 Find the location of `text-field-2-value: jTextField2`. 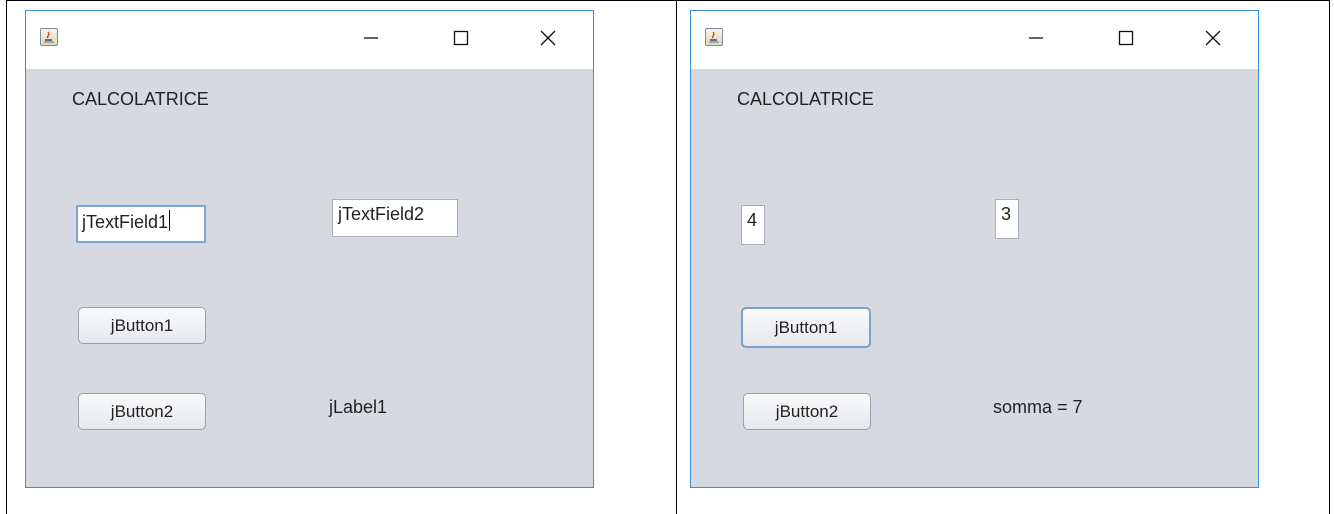

text-field-2-value: jTextField2 is located at coordinates (381, 214).